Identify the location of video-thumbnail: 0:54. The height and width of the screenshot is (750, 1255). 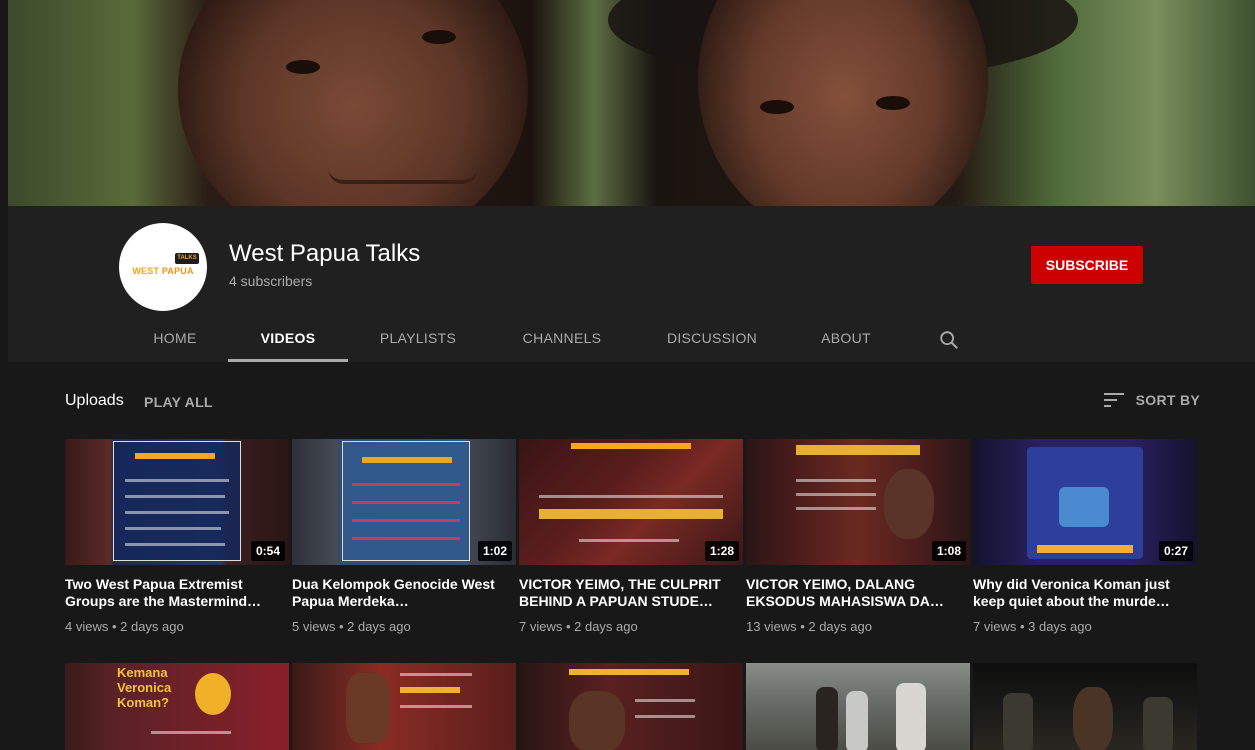
(177, 502).